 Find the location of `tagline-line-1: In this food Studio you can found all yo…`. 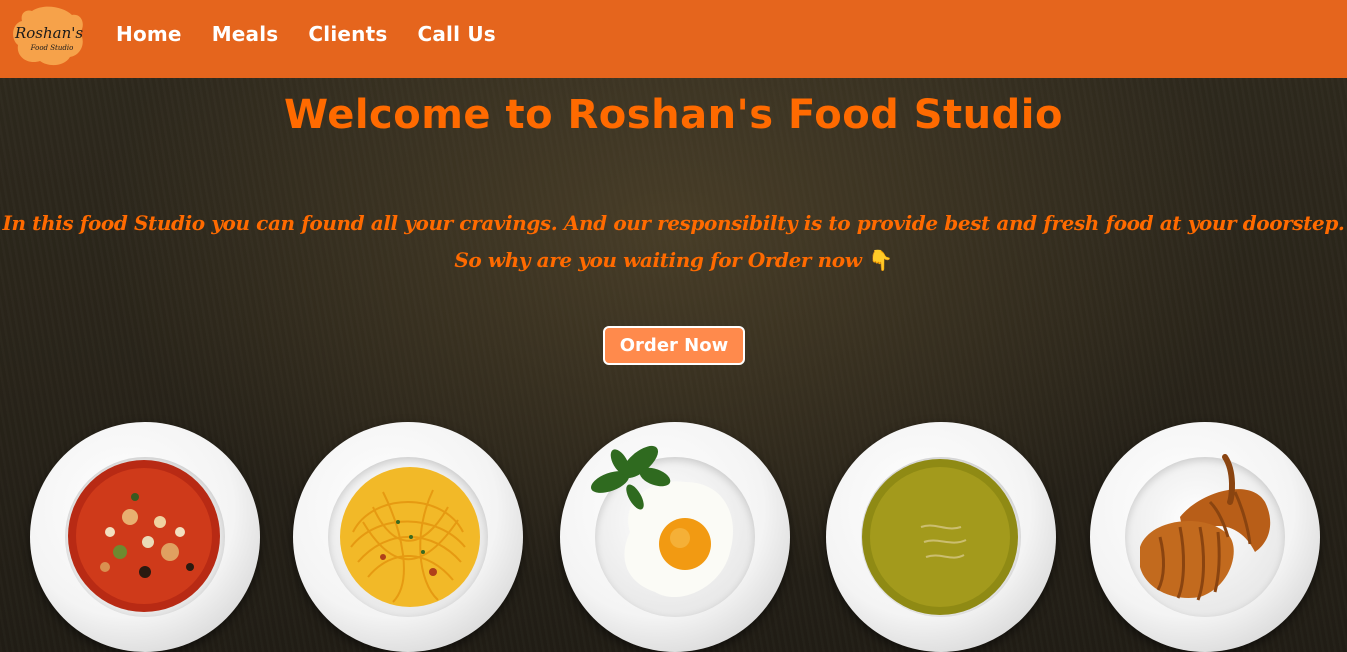

tagline-line-1: In this food Studio you can found all yo… is located at coordinates (673, 223).